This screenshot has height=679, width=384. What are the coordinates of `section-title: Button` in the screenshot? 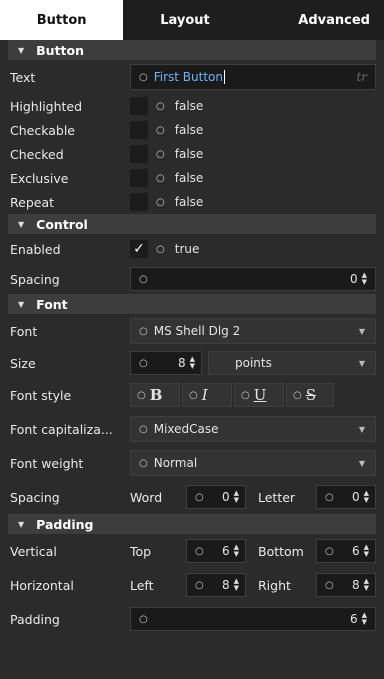 It's located at (60, 50).